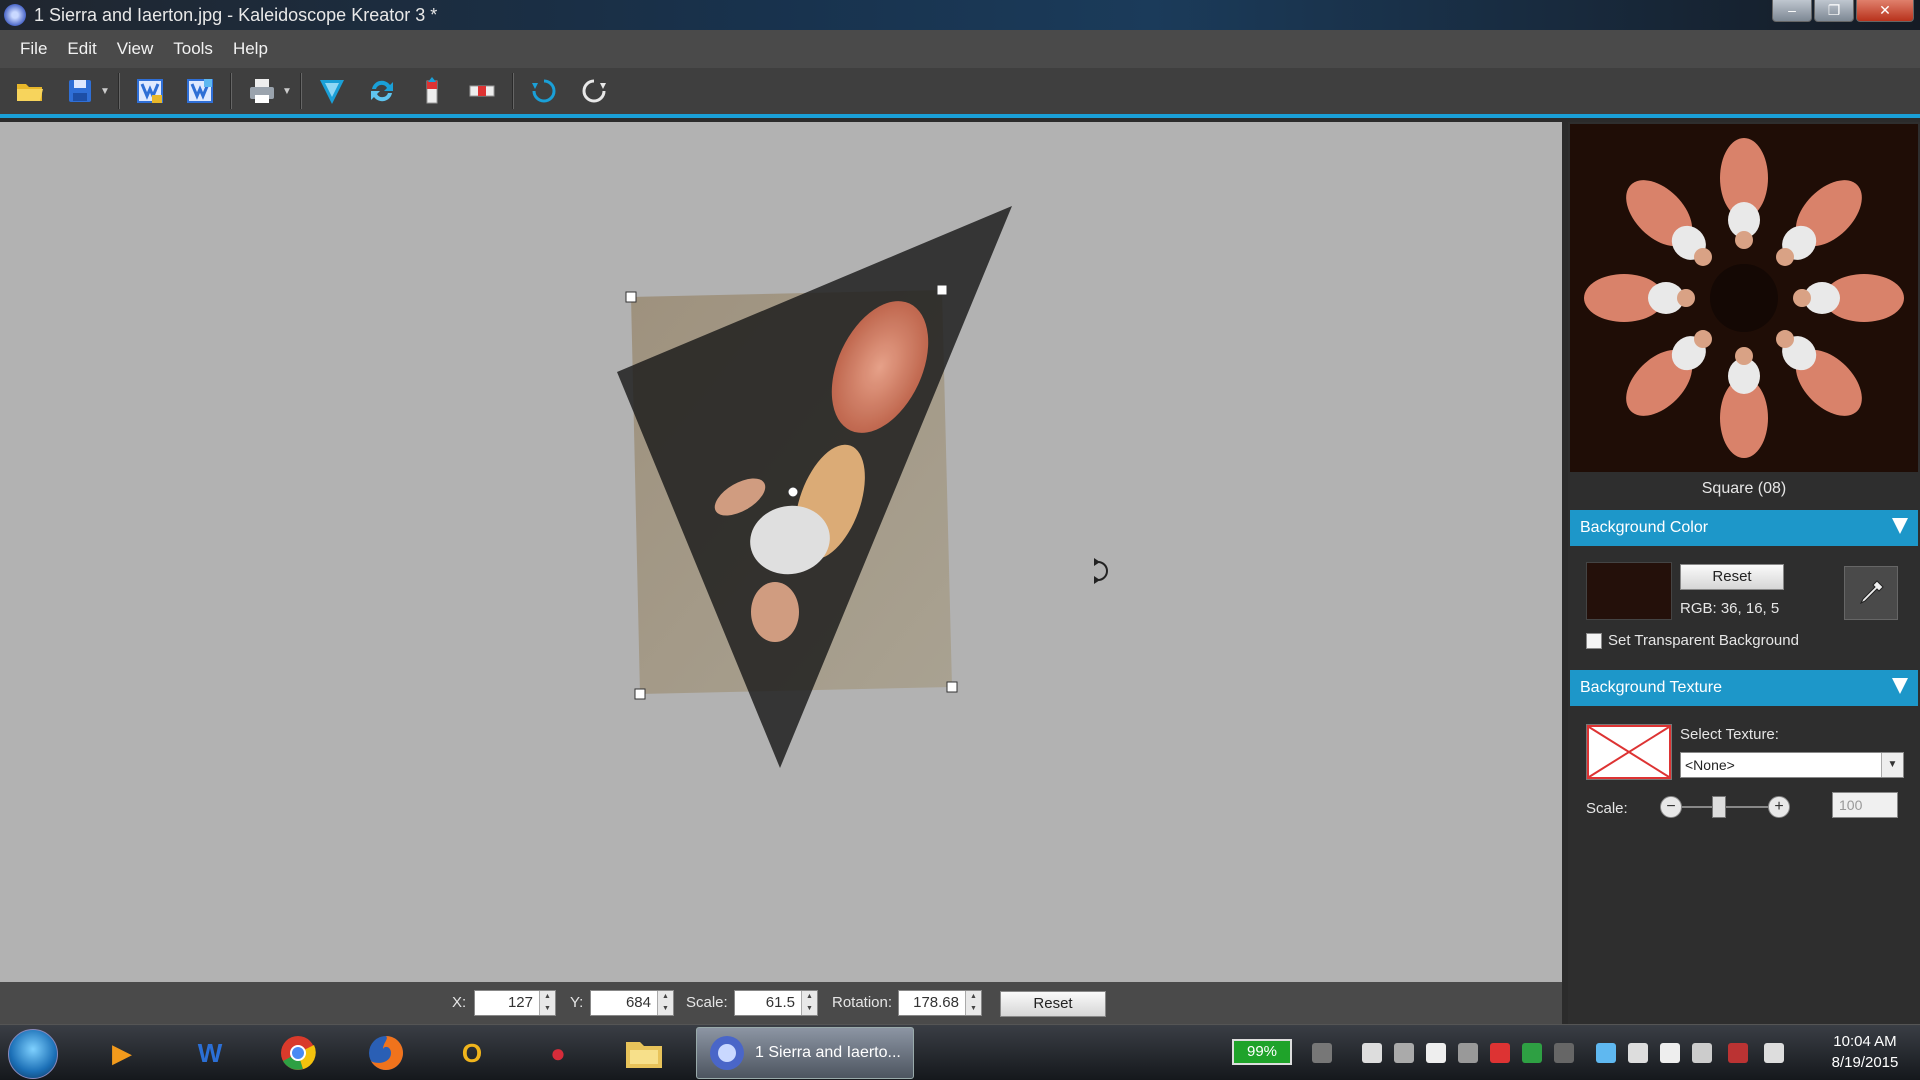 The image size is (1920, 1080). Describe the element at coordinates (459, 1002) in the screenshot. I see `x-label: X:` at that location.